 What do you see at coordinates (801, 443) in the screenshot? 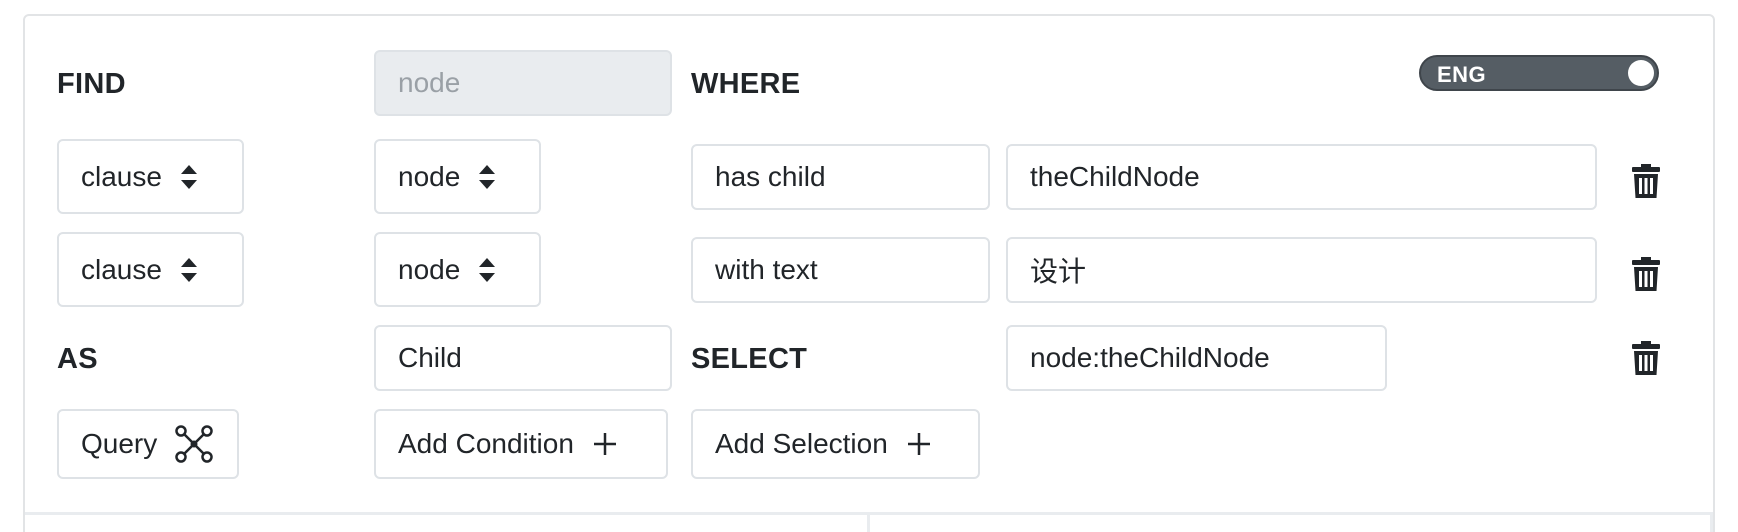
I see `add-selection-label: Add Selection` at bounding box center [801, 443].